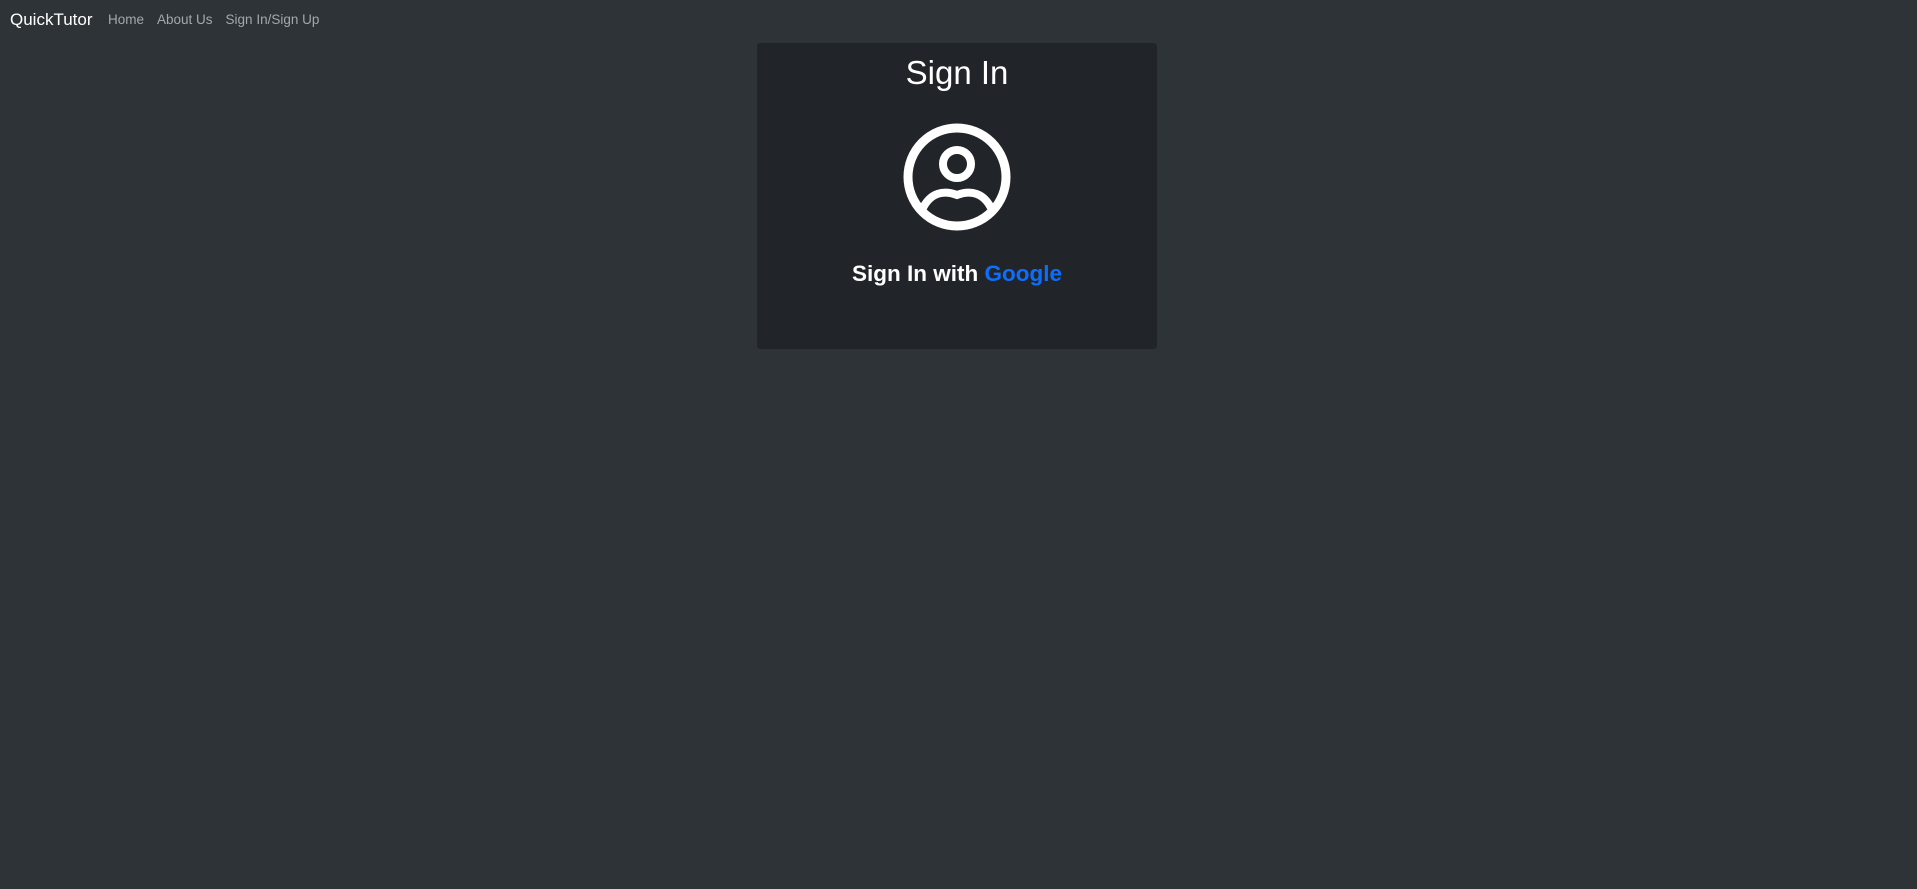 This screenshot has height=889, width=1917. What do you see at coordinates (958, 20) in the screenshot?
I see `navbar: QuickTutor Home About Us Sign In/Sign Up` at bounding box center [958, 20].